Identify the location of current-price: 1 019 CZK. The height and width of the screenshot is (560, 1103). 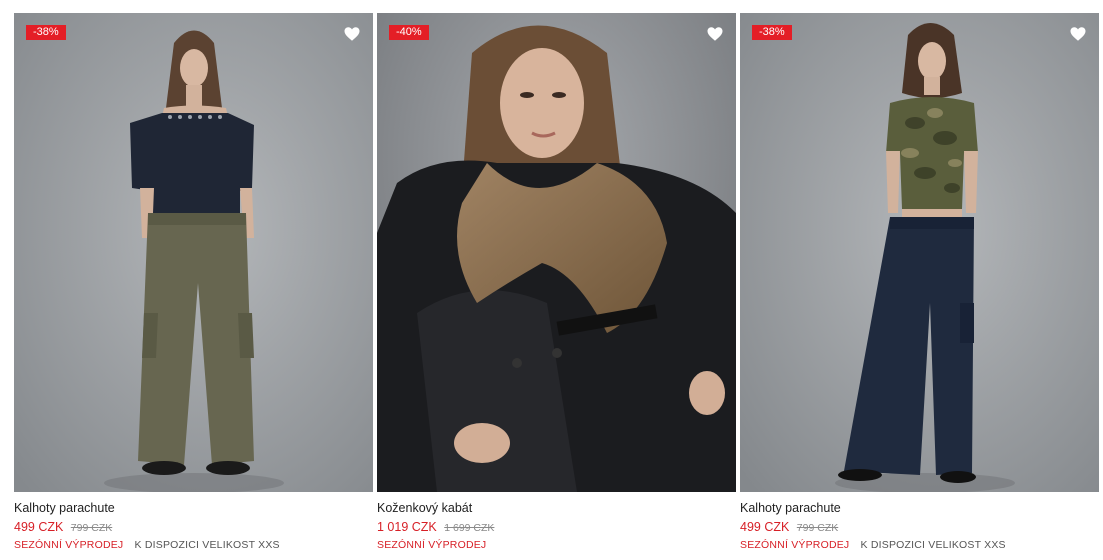
(407, 527).